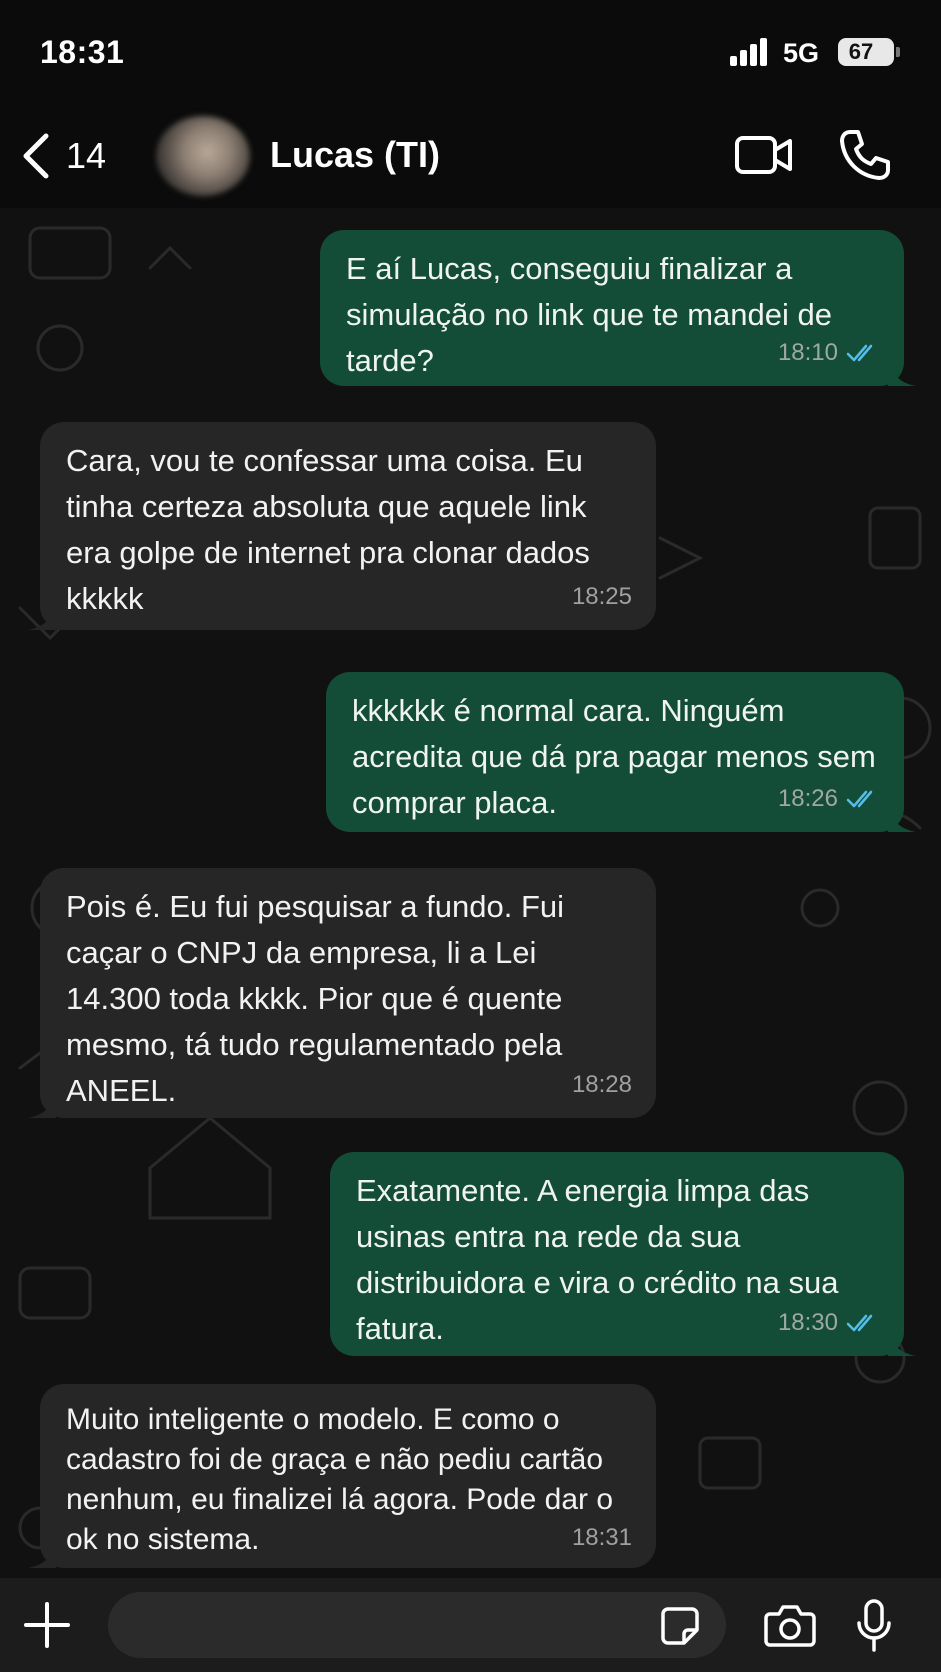 This screenshot has height=1672, width=941. I want to click on message-time: 18:28, so click(601, 1084).